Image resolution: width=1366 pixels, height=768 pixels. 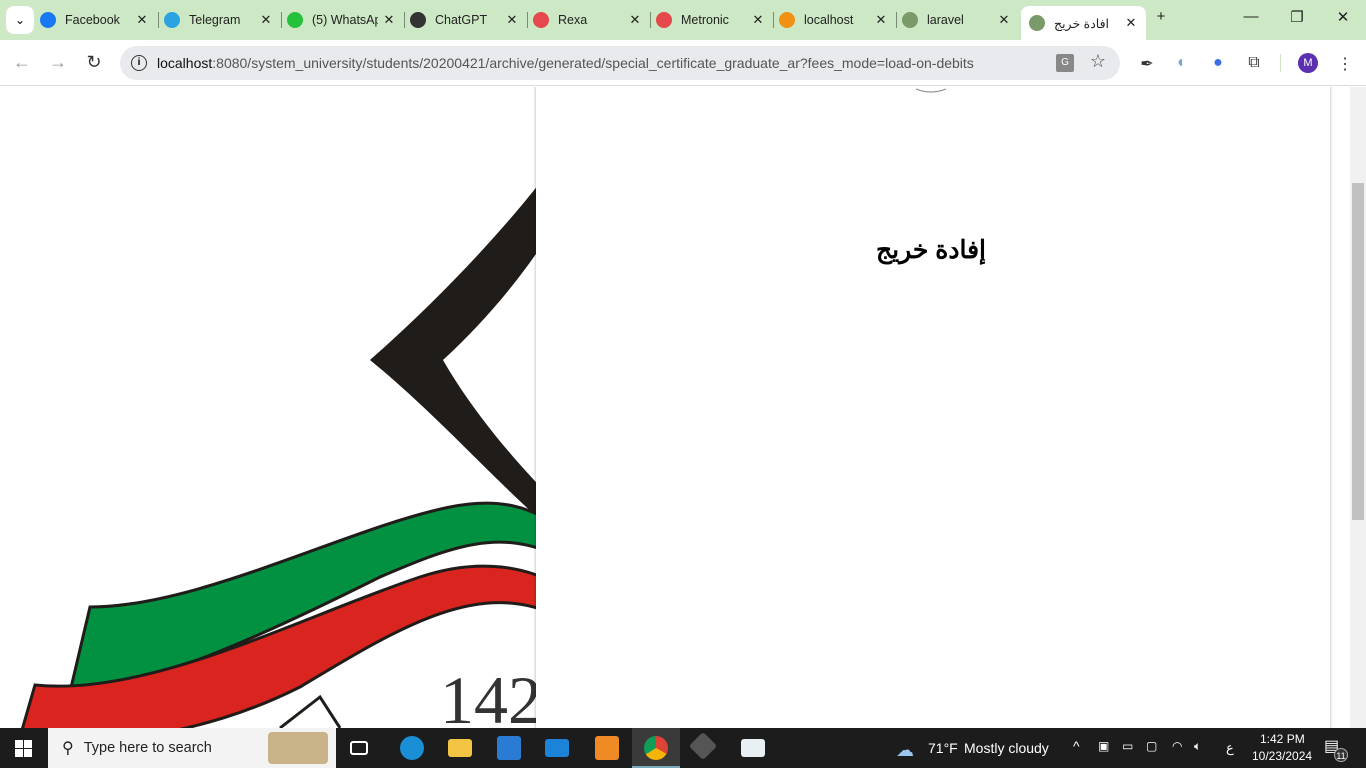 I want to click on edge-icon, so click(x=412, y=748).